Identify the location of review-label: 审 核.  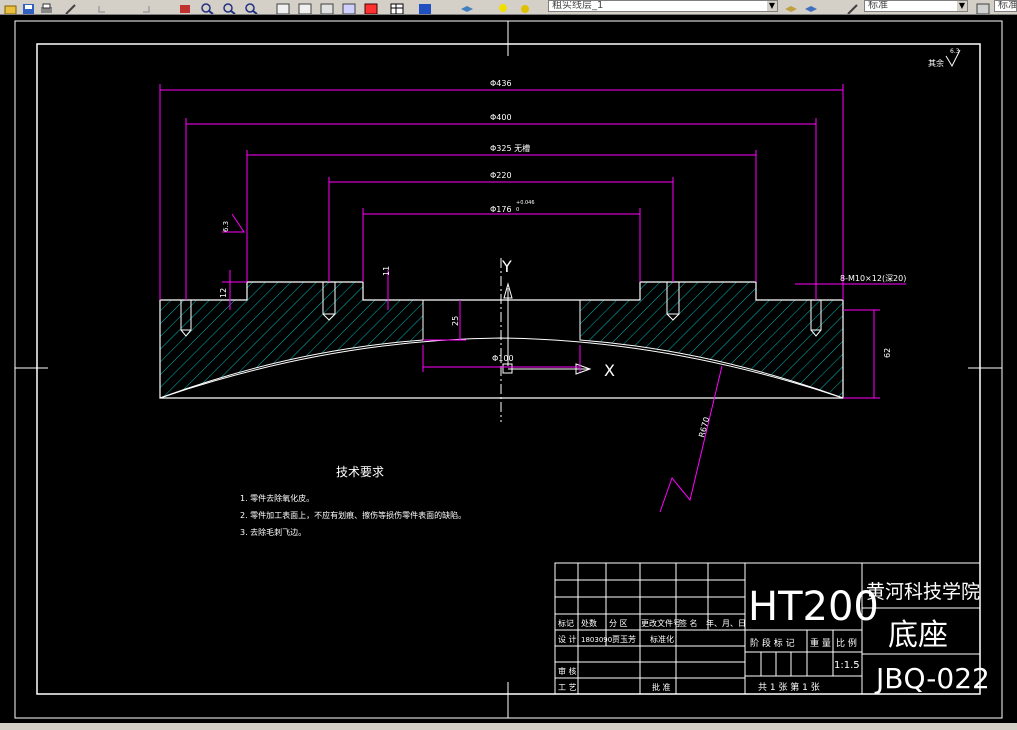
(567, 671).